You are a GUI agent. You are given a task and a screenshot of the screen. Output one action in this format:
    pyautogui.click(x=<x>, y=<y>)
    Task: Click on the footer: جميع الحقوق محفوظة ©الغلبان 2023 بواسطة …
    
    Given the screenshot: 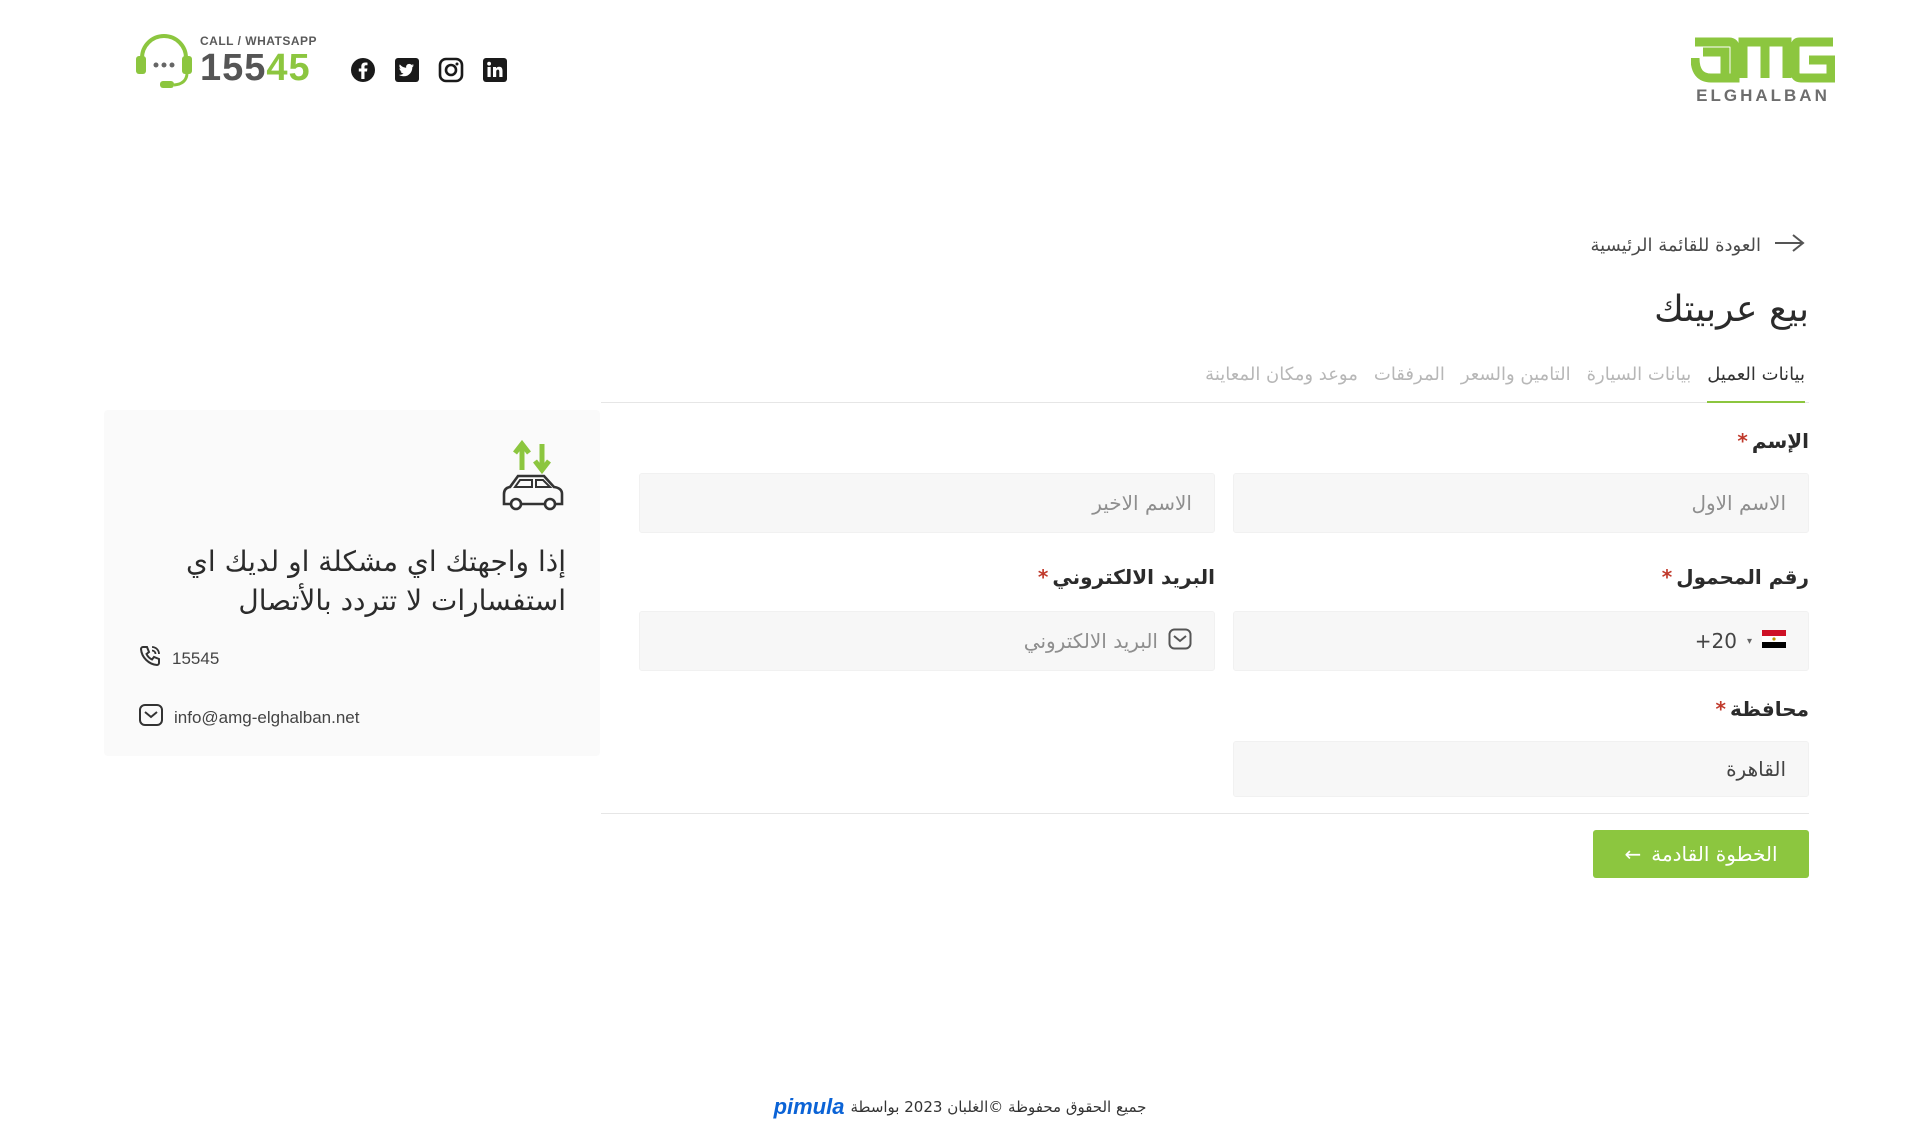 What is the action you would take?
    pyautogui.click(x=960, y=1107)
    